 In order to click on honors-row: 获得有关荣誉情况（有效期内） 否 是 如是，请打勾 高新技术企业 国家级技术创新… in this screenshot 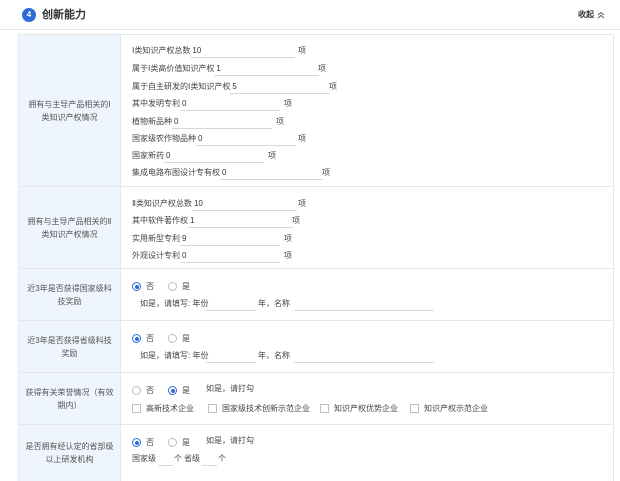, I will do `click(316, 399)`.